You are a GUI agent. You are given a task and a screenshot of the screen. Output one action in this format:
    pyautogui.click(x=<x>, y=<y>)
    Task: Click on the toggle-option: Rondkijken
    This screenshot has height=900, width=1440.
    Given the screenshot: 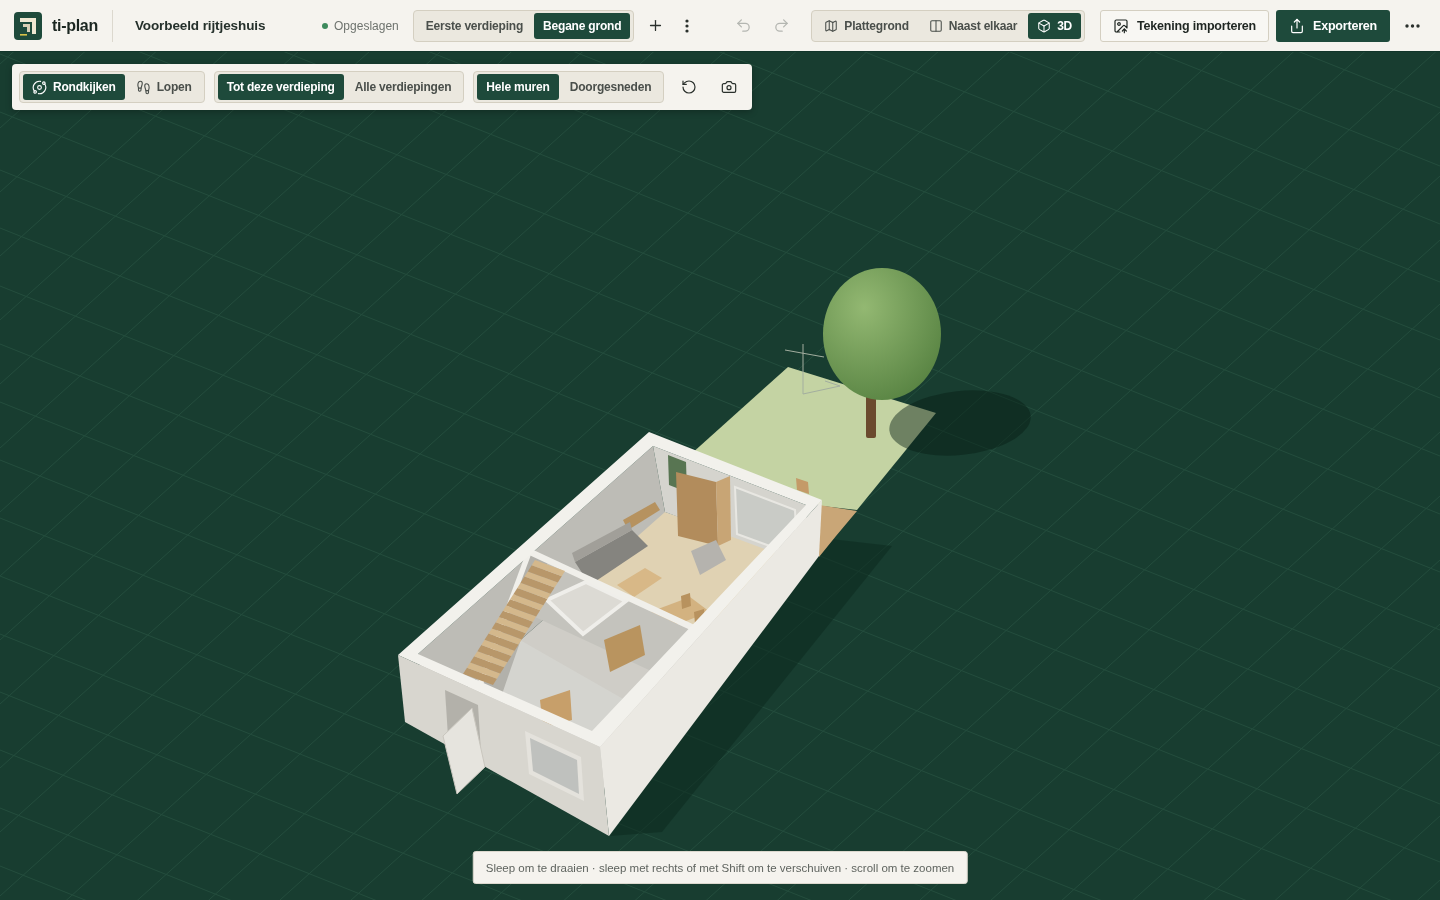 What is the action you would take?
    pyautogui.click(x=74, y=87)
    